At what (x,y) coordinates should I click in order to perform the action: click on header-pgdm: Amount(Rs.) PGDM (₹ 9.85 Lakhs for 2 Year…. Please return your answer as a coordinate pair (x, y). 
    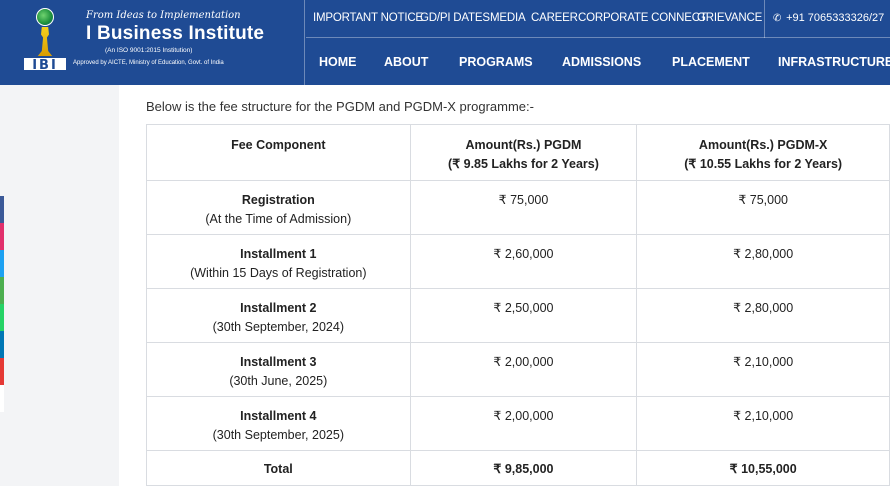
    Looking at the image, I should click on (523, 152).